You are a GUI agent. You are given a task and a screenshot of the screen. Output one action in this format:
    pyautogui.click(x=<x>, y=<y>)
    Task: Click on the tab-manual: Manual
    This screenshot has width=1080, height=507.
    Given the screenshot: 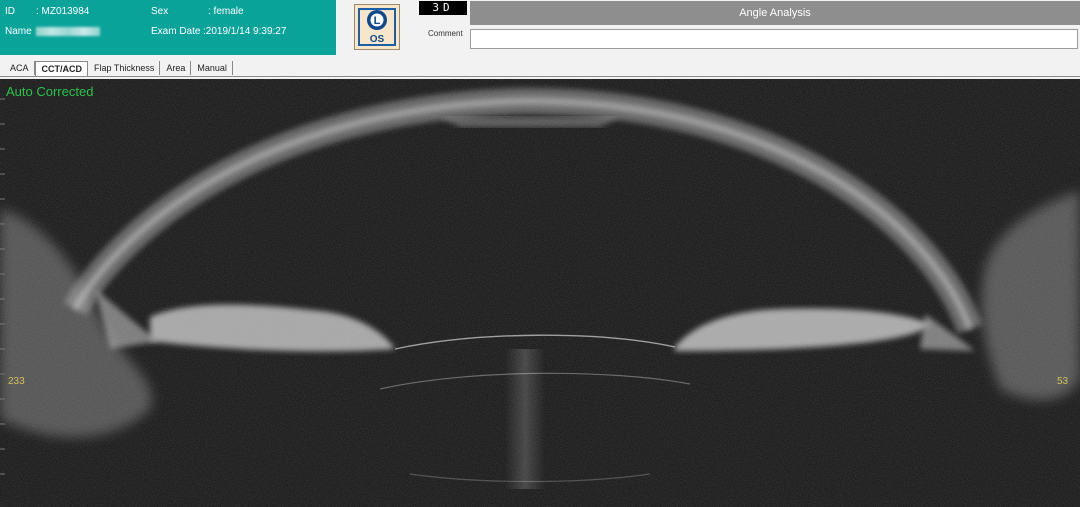 What is the action you would take?
    pyautogui.click(x=212, y=68)
    